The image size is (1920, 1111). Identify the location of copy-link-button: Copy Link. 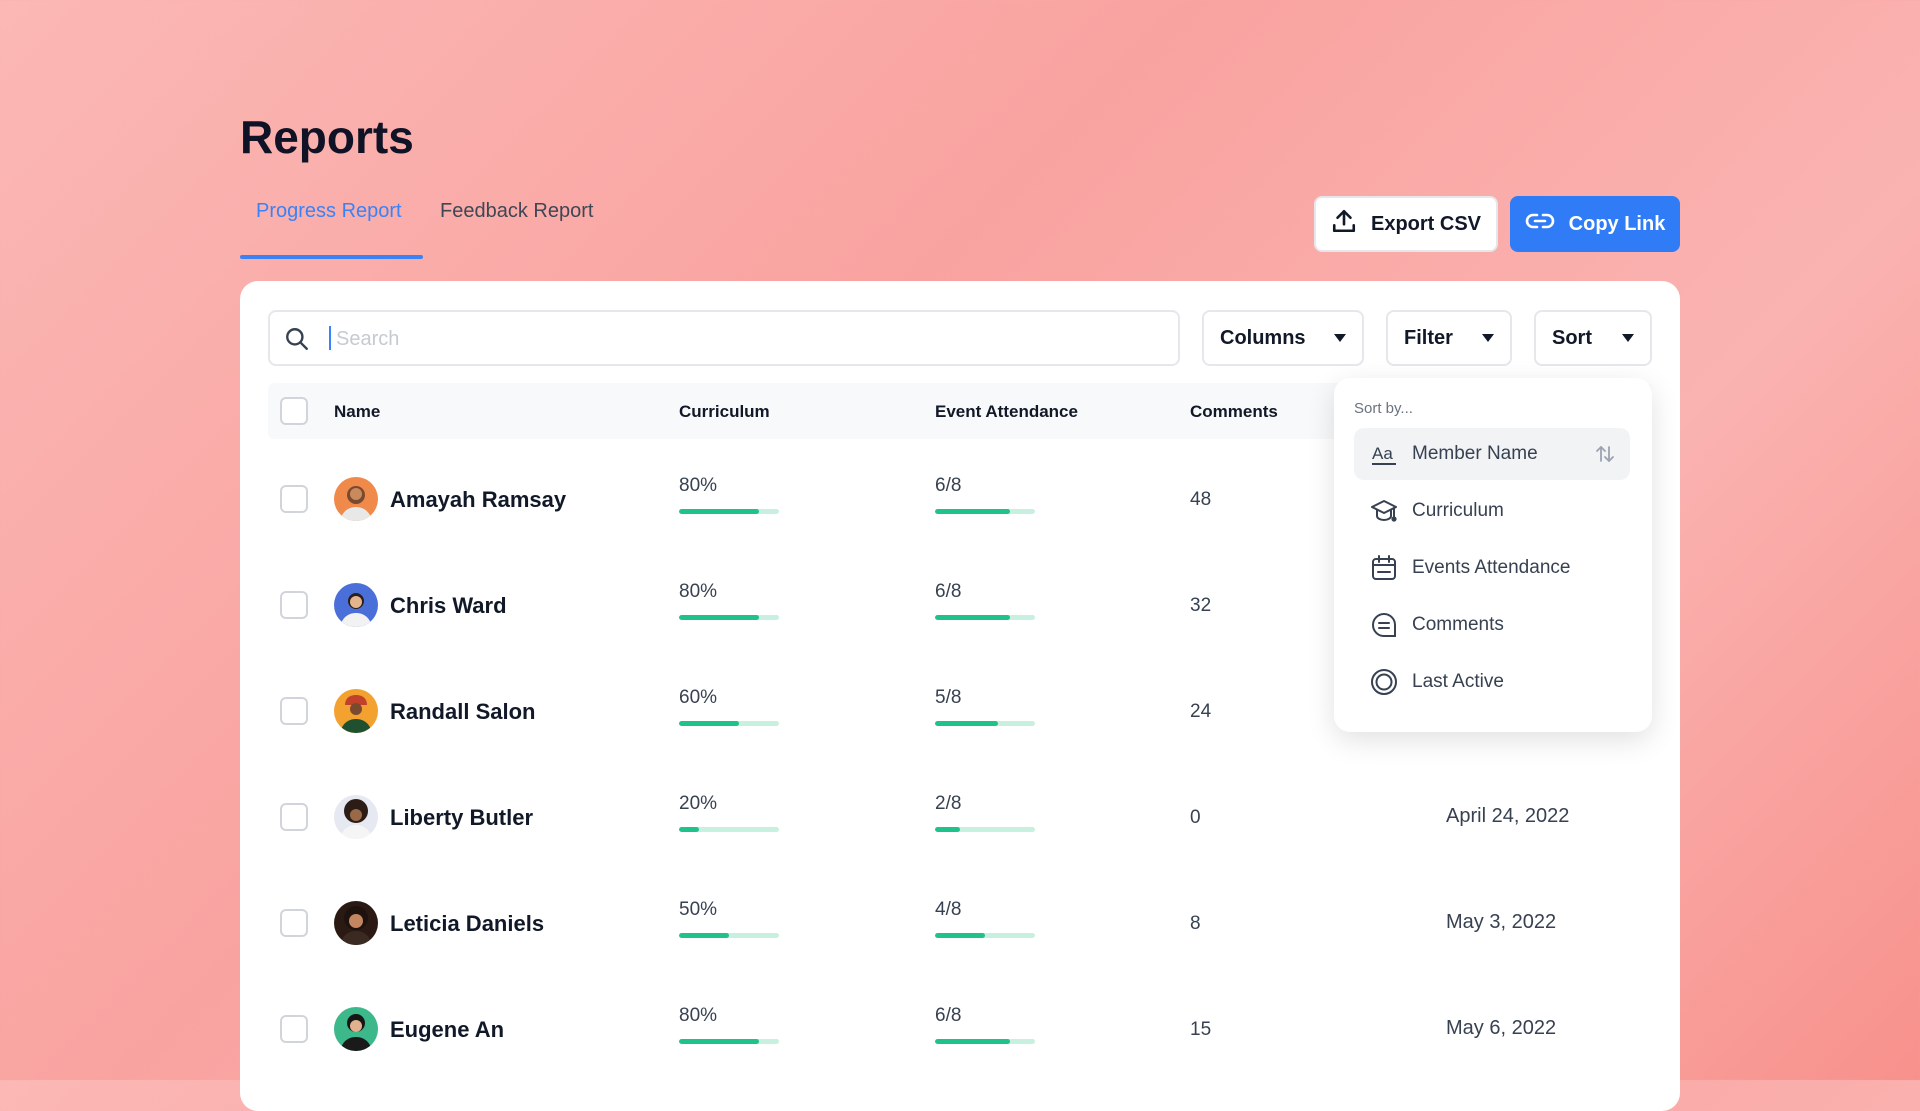
(1595, 224).